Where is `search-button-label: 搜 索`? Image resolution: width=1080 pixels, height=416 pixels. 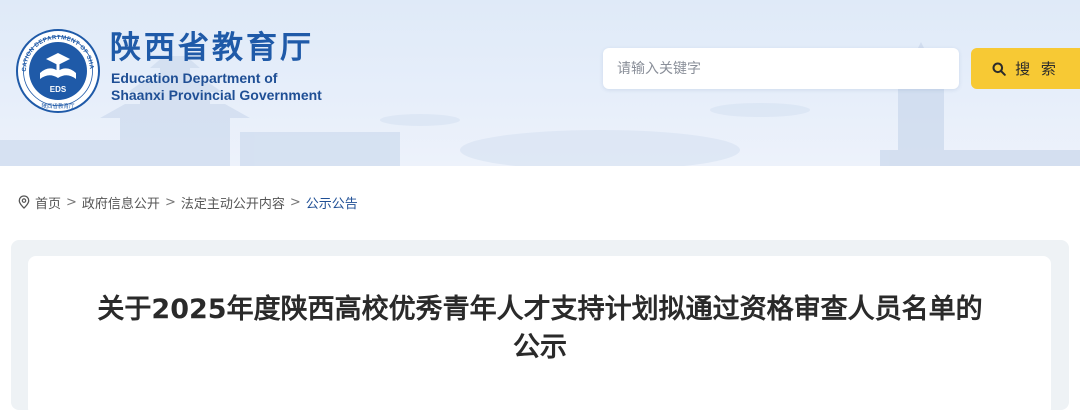
search-button-label: 搜 索 is located at coordinates (1037, 69).